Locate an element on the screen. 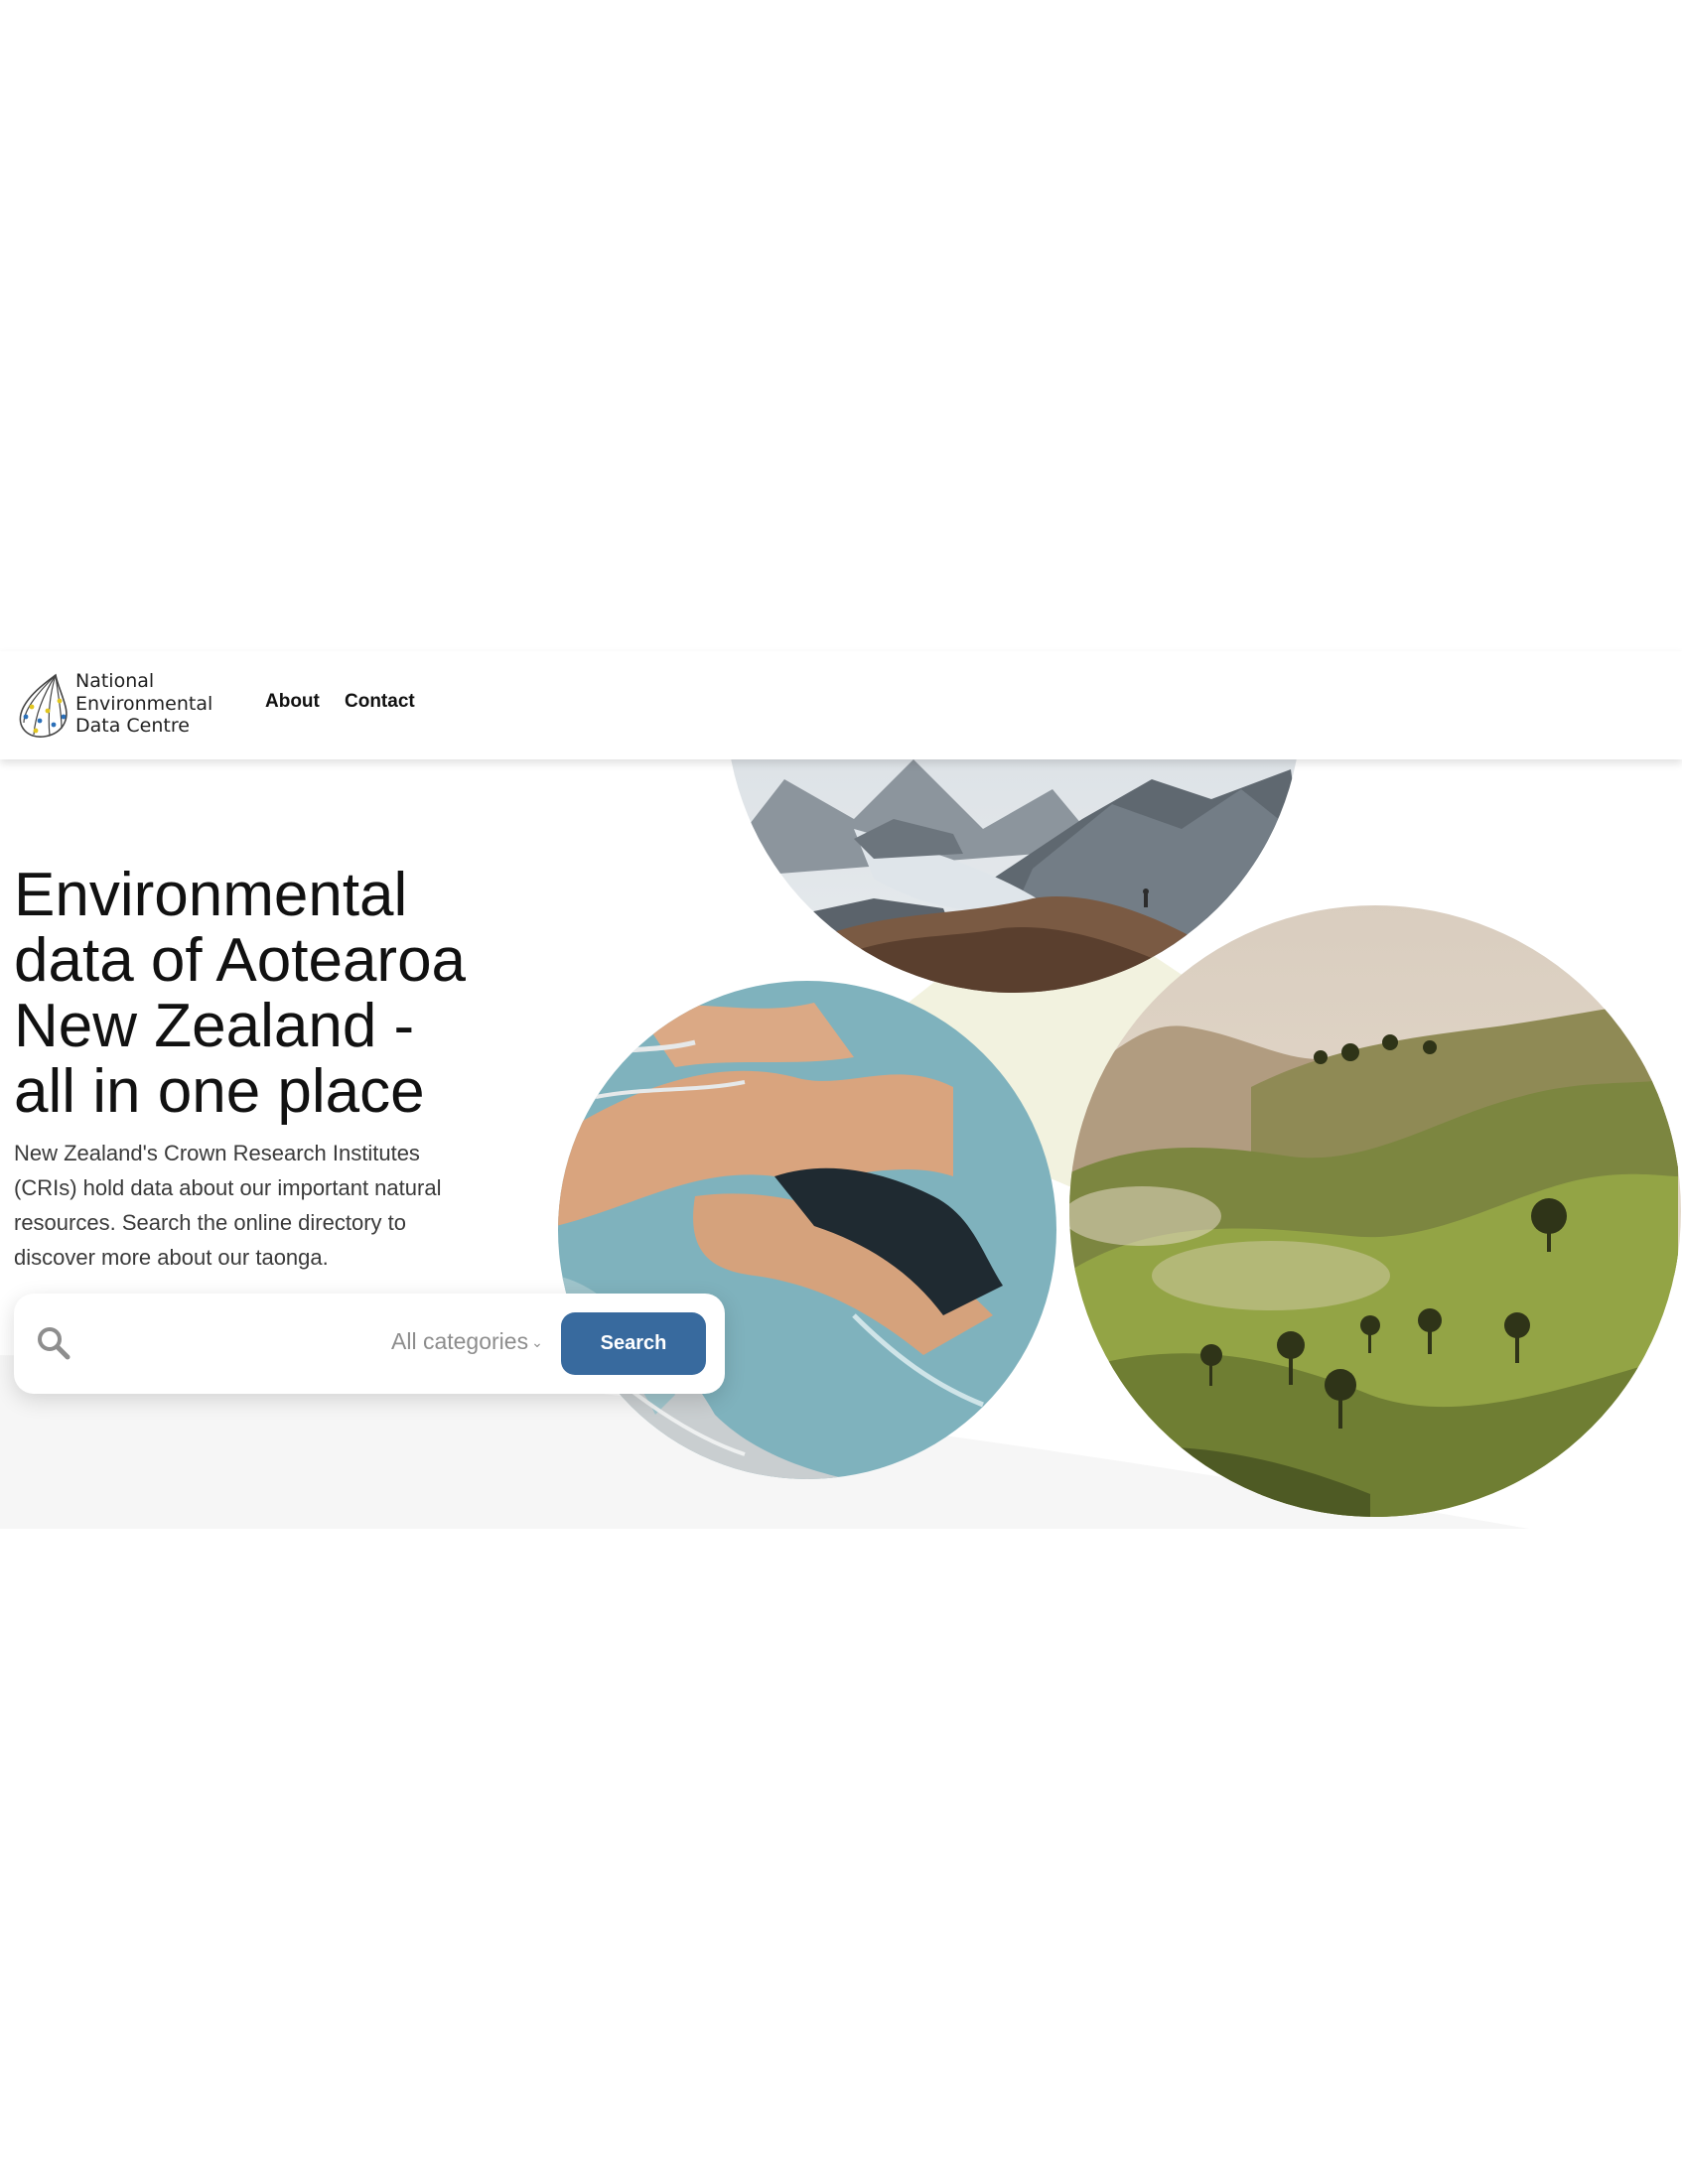  logo-icon is located at coordinates (42, 706).